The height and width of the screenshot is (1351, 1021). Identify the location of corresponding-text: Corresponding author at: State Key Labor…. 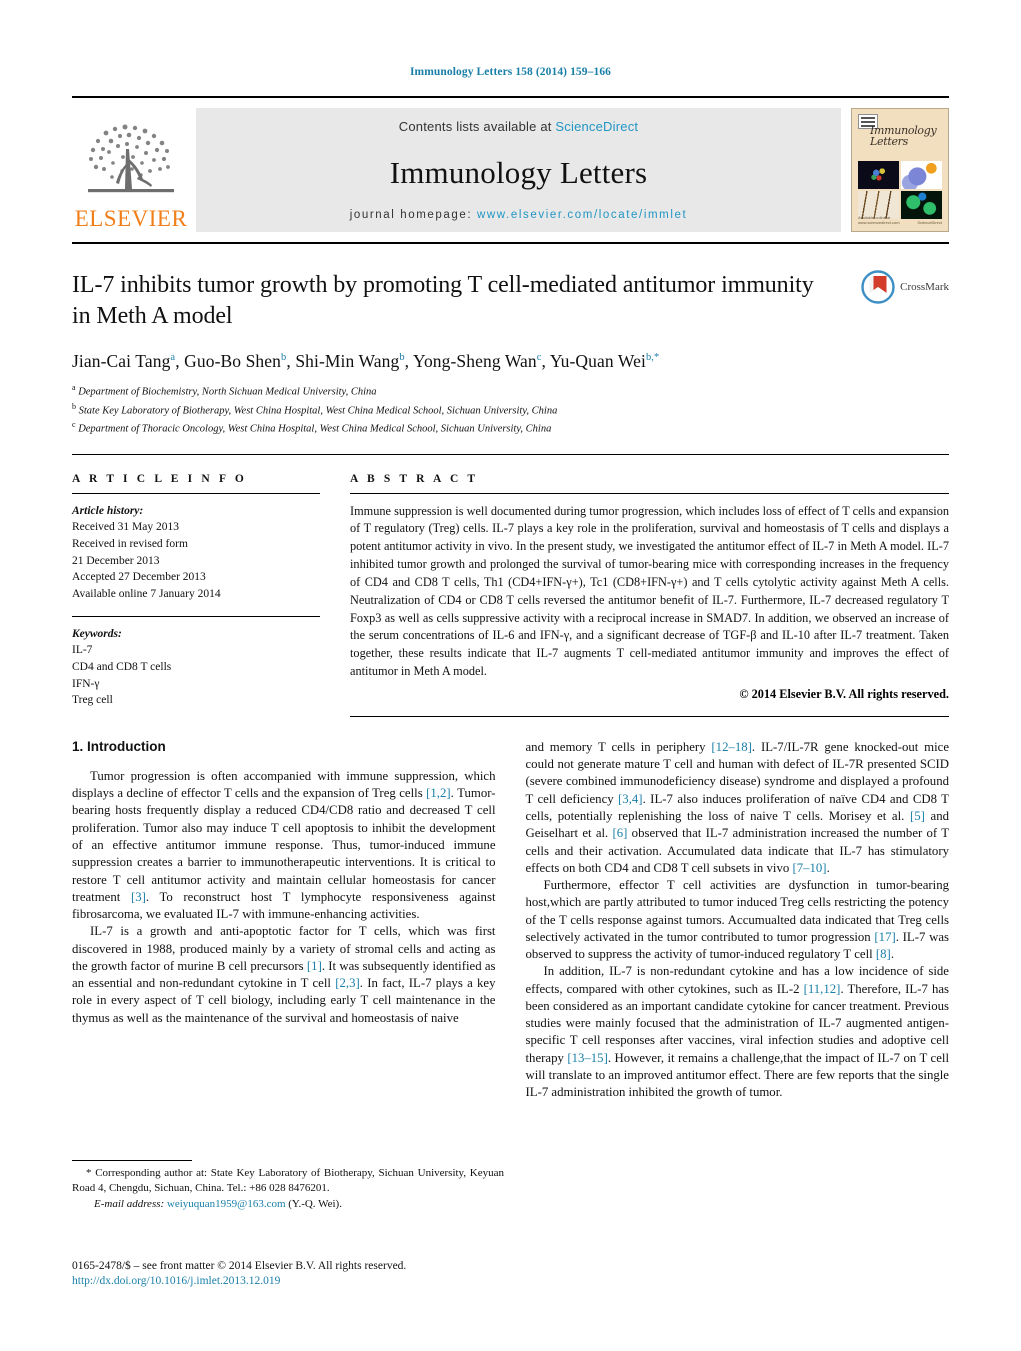
(288, 1181).